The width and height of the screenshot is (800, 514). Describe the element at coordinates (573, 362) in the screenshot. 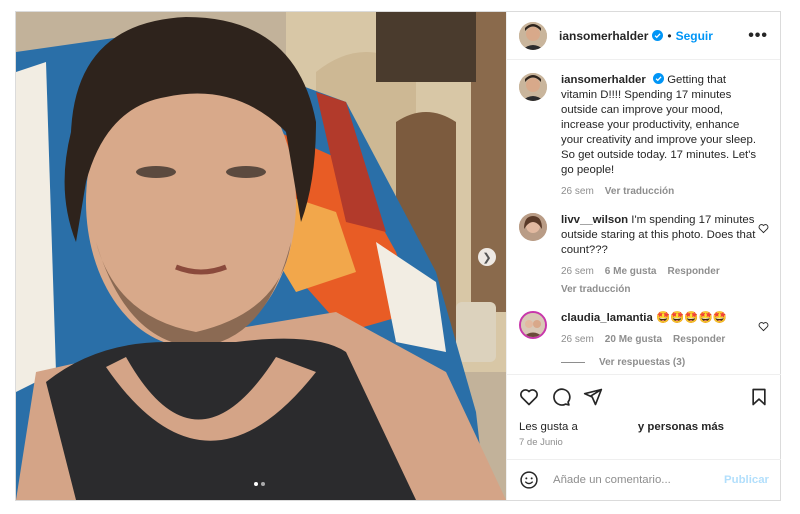

I see `replies-divider` at that location.